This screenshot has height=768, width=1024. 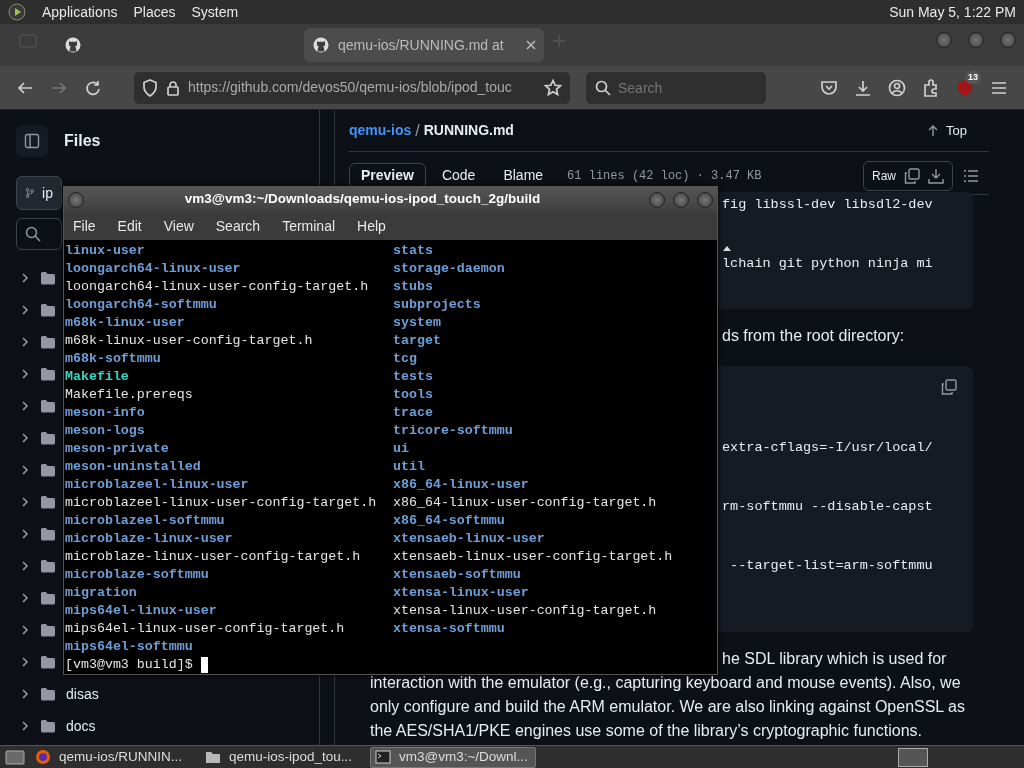 I want to click on terminal-entry: mips64el-softmmu, so click(x=129, y=647).